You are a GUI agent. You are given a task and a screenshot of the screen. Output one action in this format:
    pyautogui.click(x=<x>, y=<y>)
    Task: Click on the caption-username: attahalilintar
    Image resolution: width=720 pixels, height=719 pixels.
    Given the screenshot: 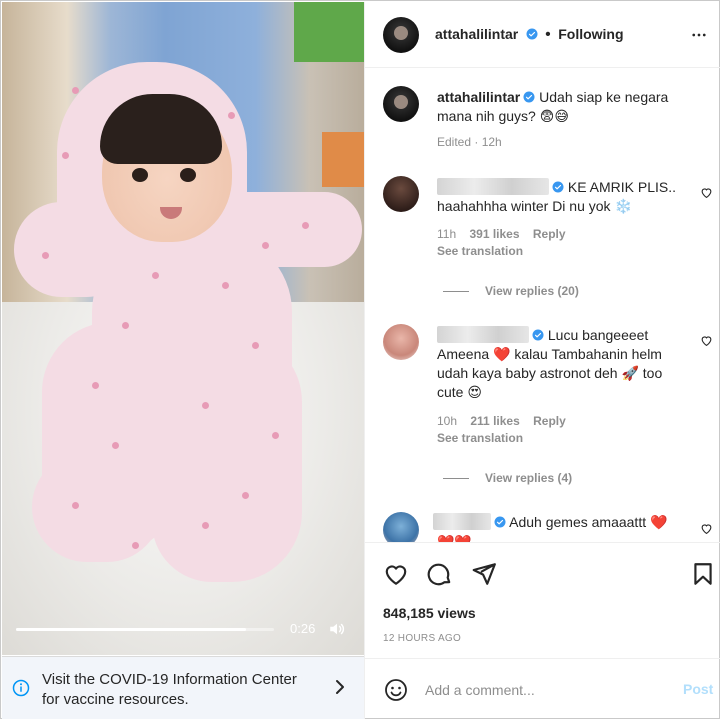 What is the action you would take?
    pyautogui.click(x=478, y=97)
    